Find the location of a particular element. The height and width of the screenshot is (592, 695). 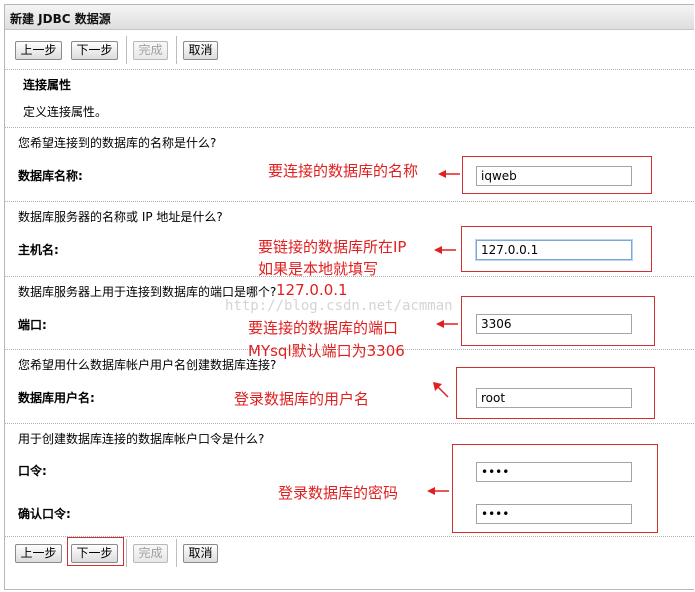

bottom-prev-button: 上一步 is located at coordinates (38, 553).